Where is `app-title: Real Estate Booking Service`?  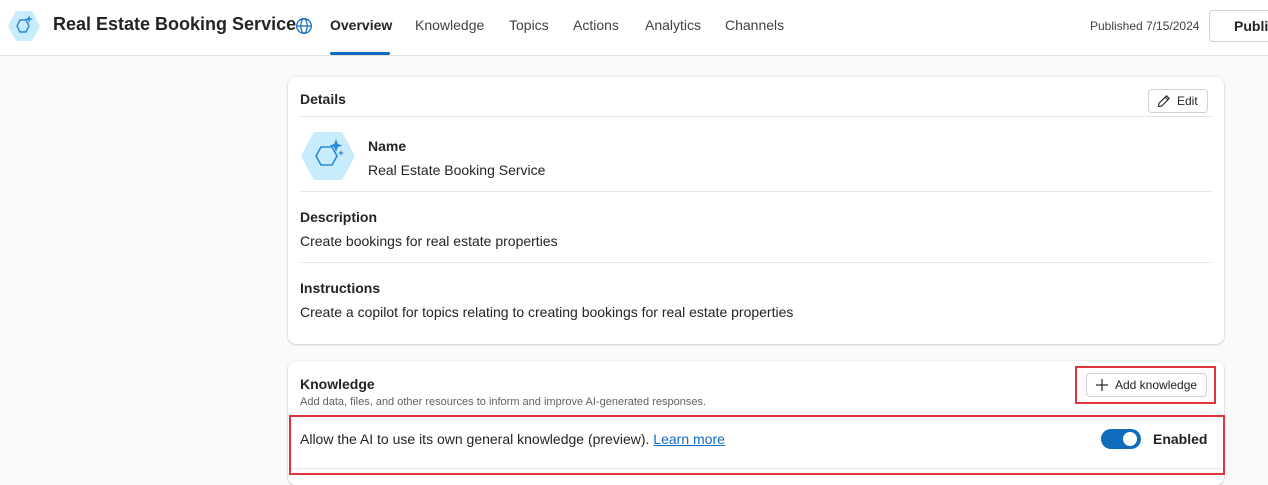 app-title: Real Estate Booking Service is located at coordinates (175, 24).